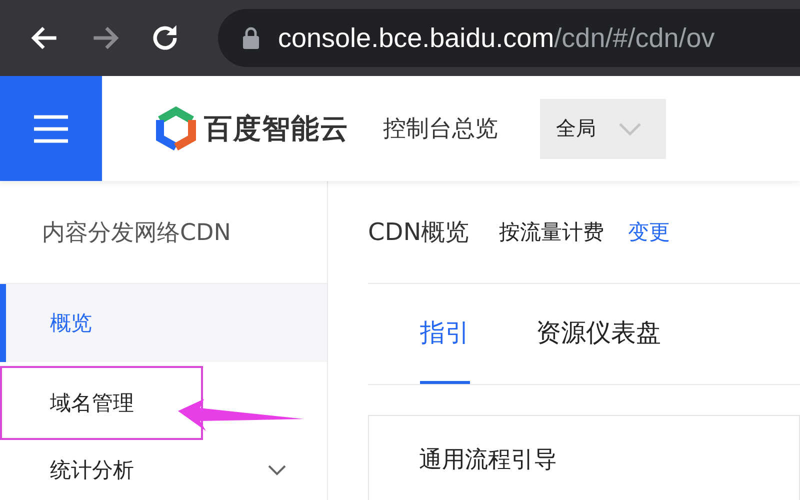  What do you see at coordinates (603, 128) in the screenshot?
I see `region-dropdown: 全局` at bounding box center [603, 128].